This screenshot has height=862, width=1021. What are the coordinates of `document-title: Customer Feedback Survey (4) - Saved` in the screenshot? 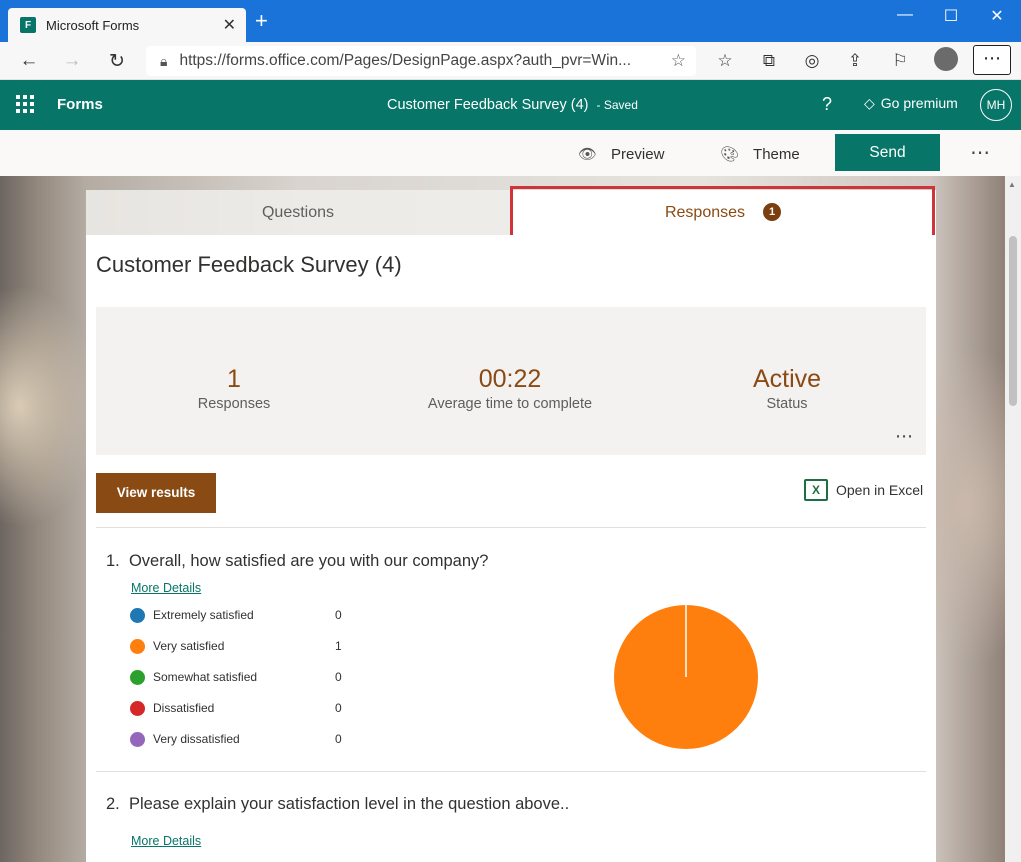 It's located at (512, 105).